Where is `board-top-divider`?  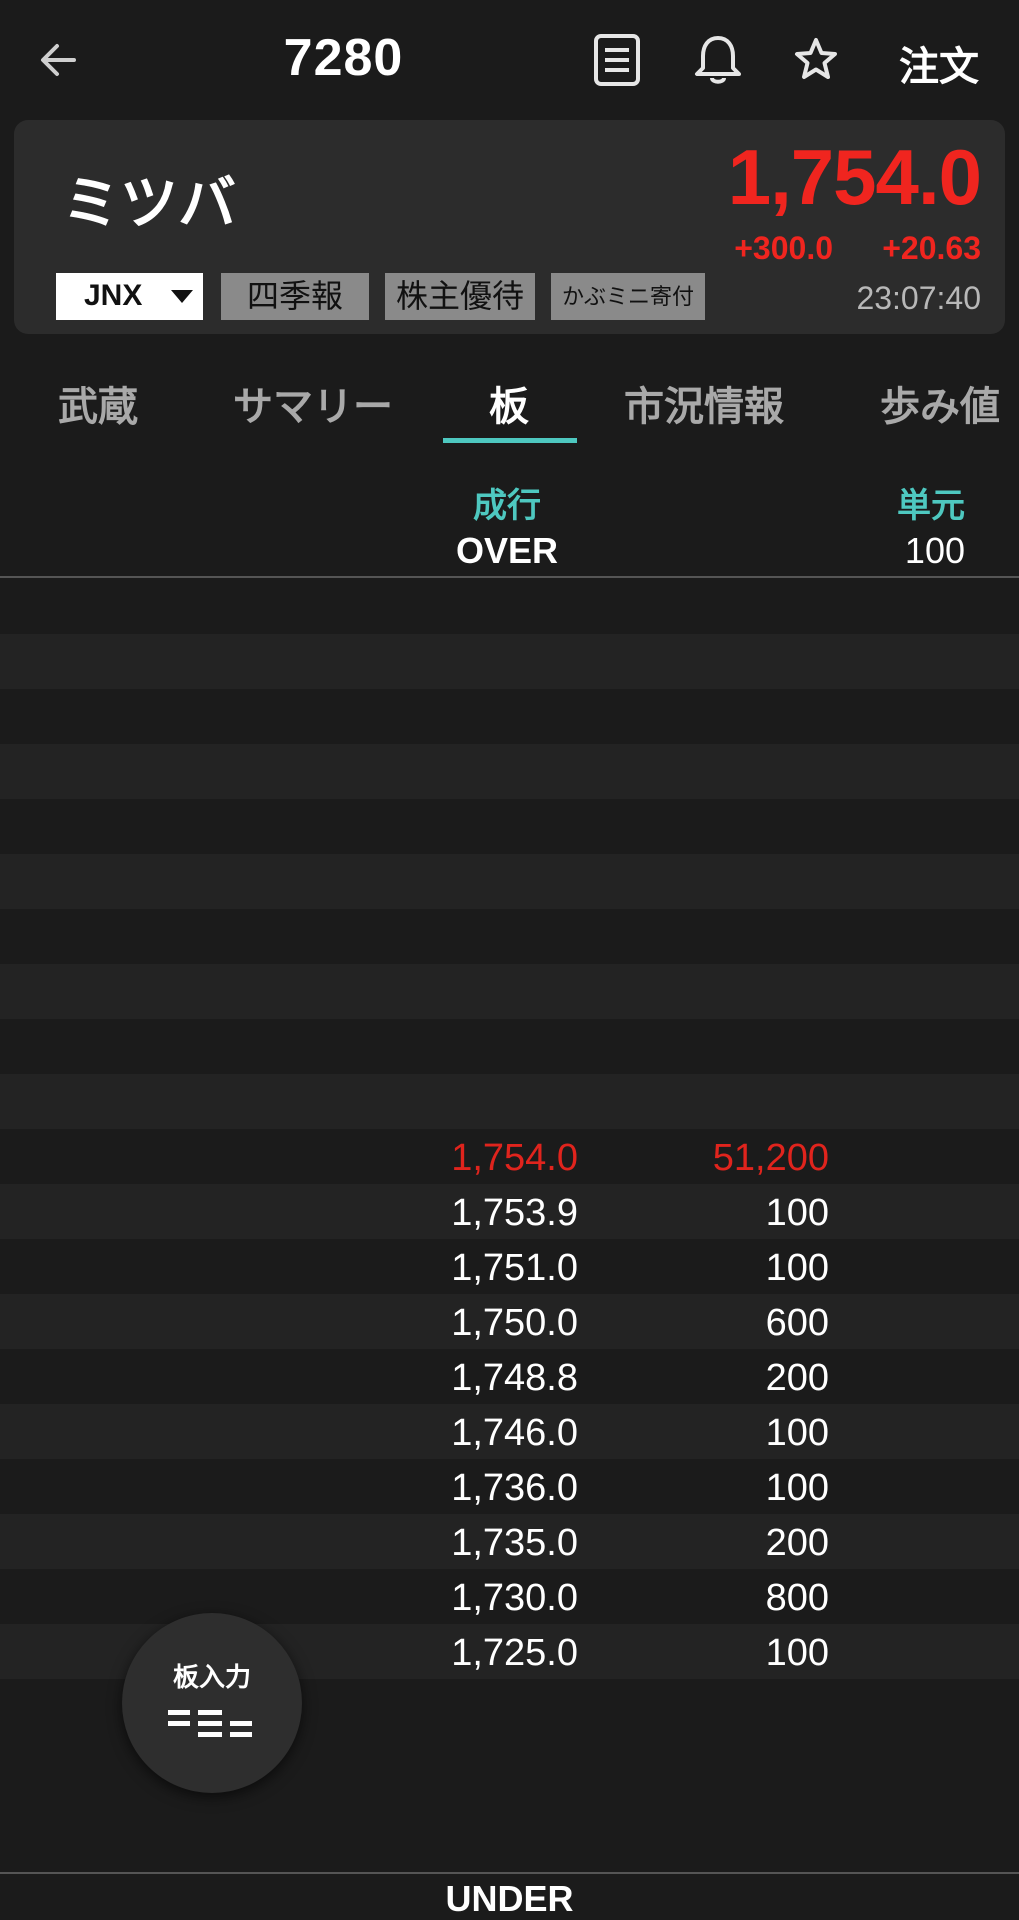
board-top-divider is located at coordinates (509, 577).